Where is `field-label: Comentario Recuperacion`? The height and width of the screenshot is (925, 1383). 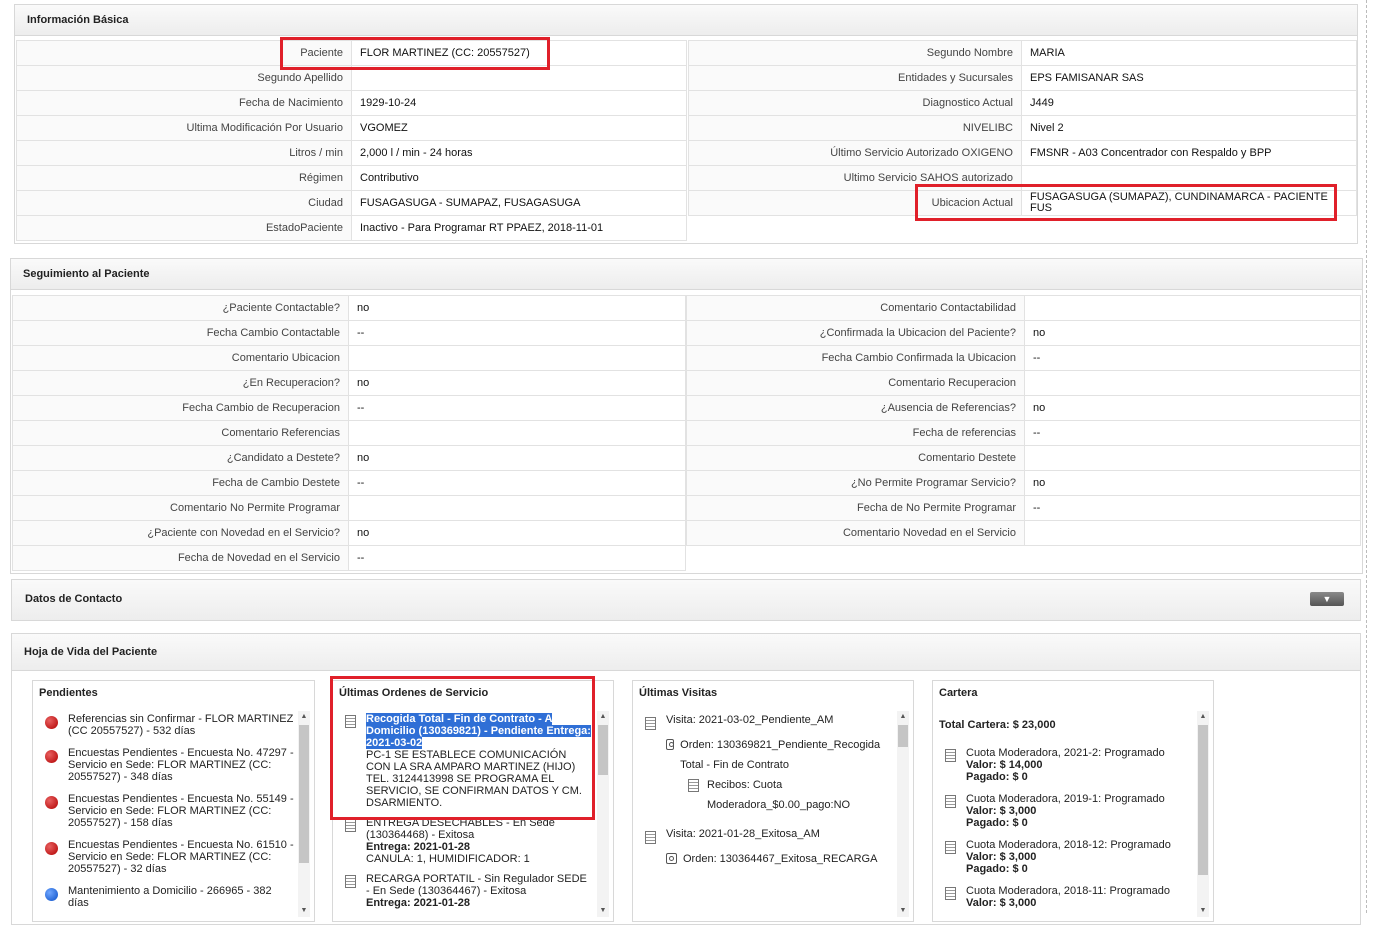
field-label: Comentario Recuperacion is located at coordinates (855, 383).